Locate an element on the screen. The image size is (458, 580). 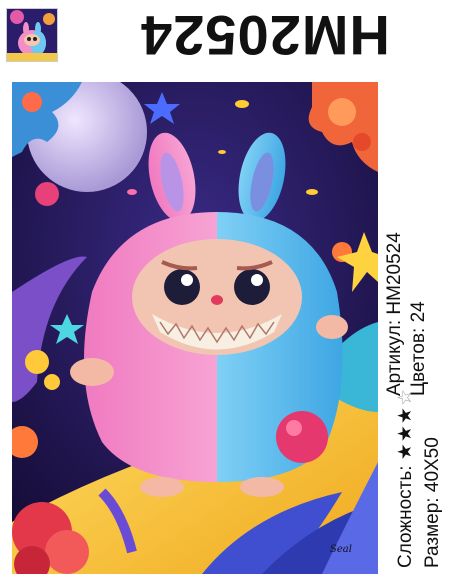
size-row: Размер: 40X50 is located at coordinates (433, 502).